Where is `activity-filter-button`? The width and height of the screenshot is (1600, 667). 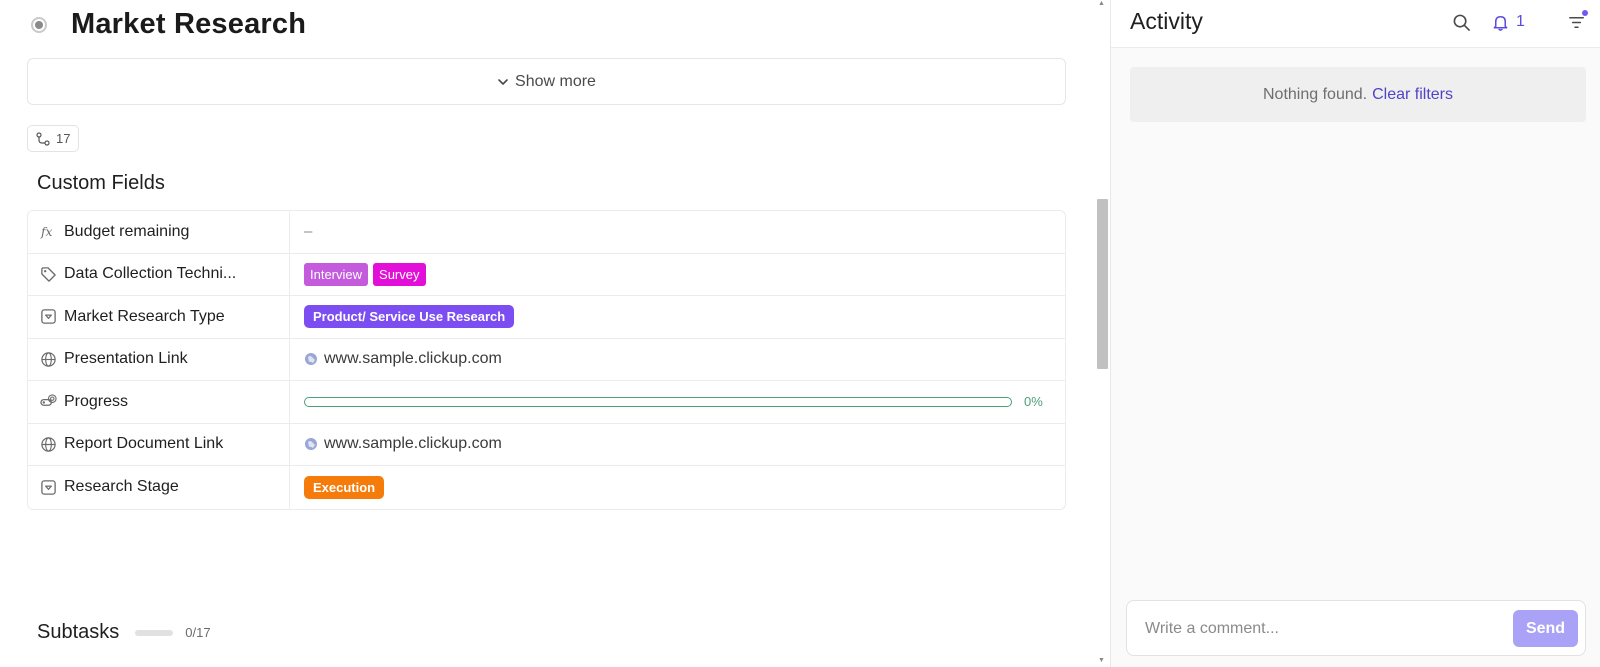
activity-filter-button is located at coordinates (1577, 21).